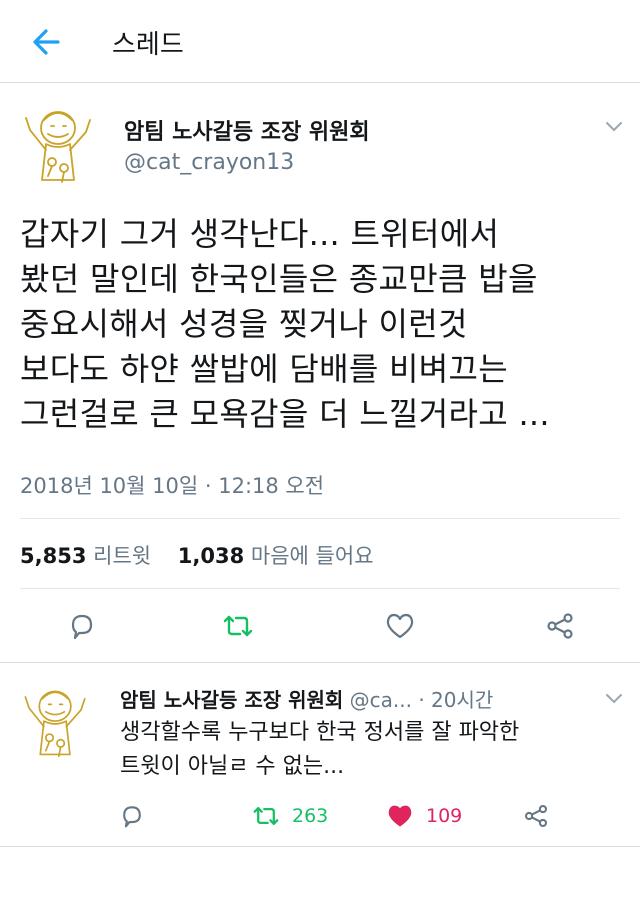  Describe the element at coordinates (456, 700) in the screenshot. I see `reply-time: · 20시간` at that location.